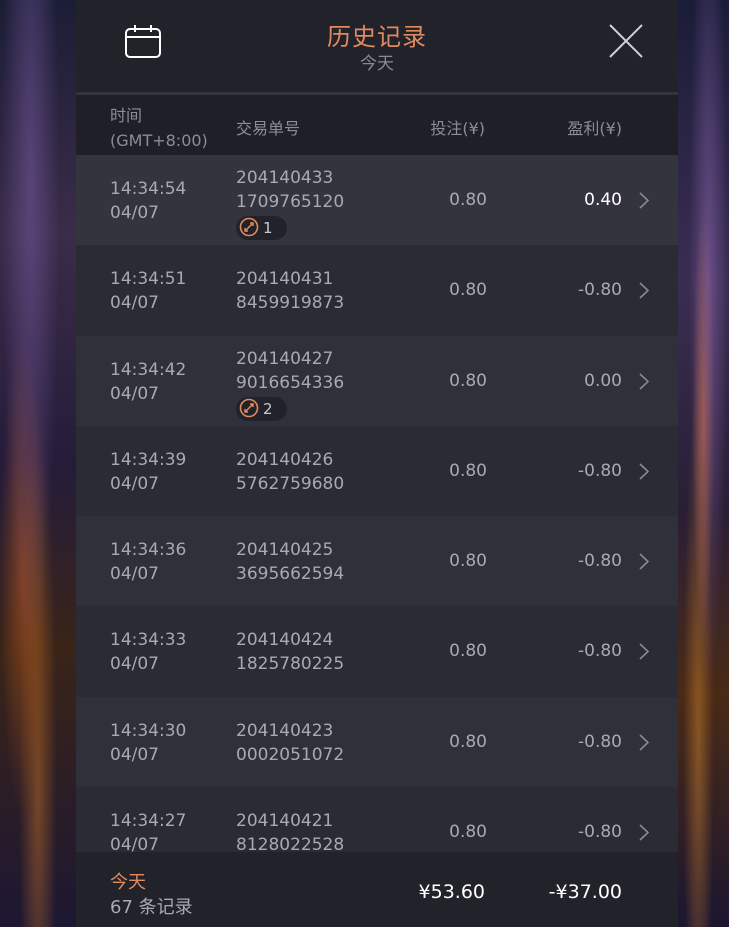 Image resolution: width=729 pixels, height=927 pixels. Describe the element at coordinates (148, 382) in the screenshot. I see `row-datetime: 14:34:42 04/07` at that location.